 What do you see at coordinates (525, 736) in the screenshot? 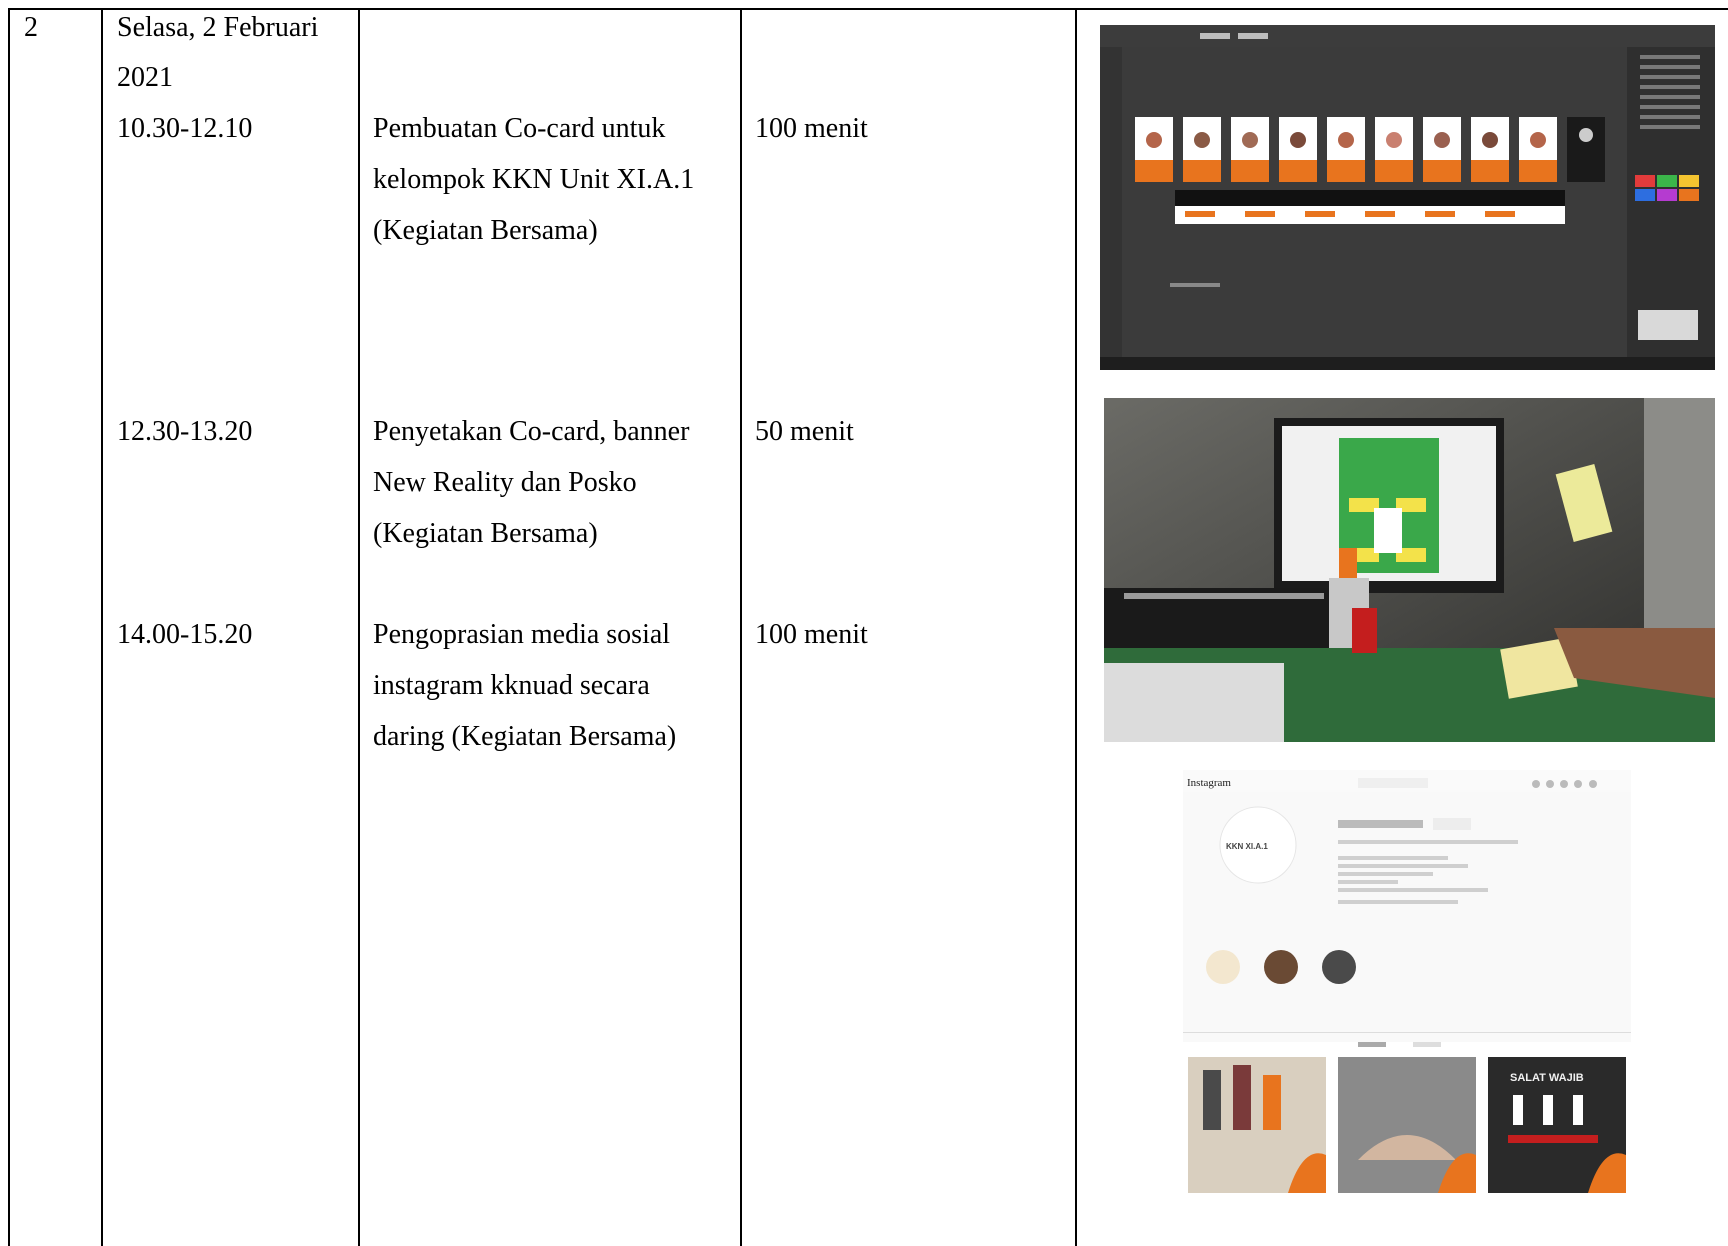
I see `activity-desc-line: daring (Kegiatan Bersama)` at bounding box center [525, 736].